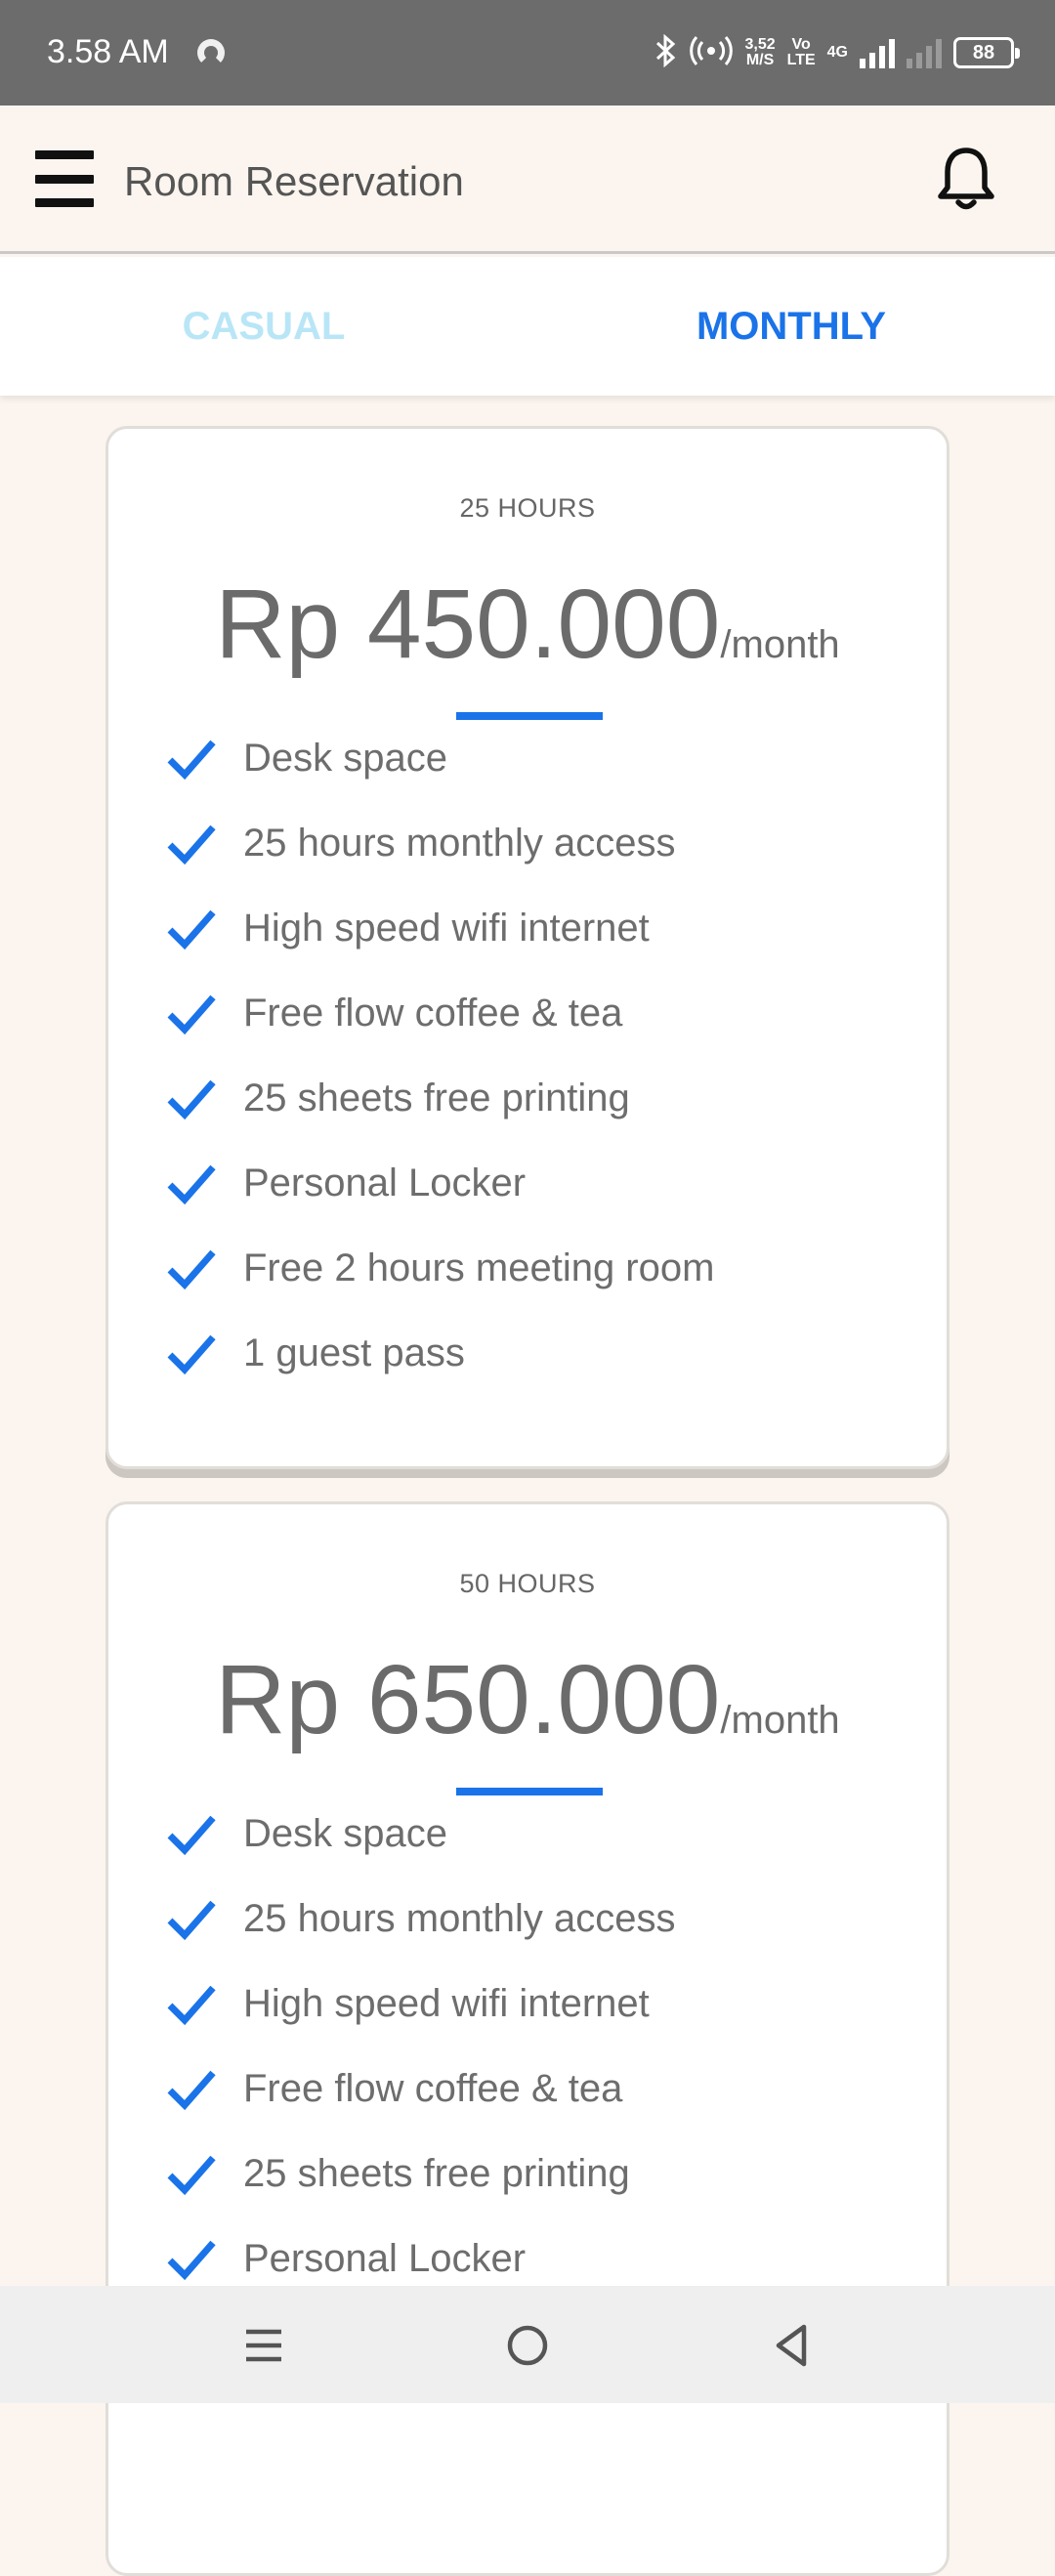  What do you see at coordinates (354, 1352) in the screenshot?
I see `feature-label: 1 guest pass` at bounding box center [354, 1352].